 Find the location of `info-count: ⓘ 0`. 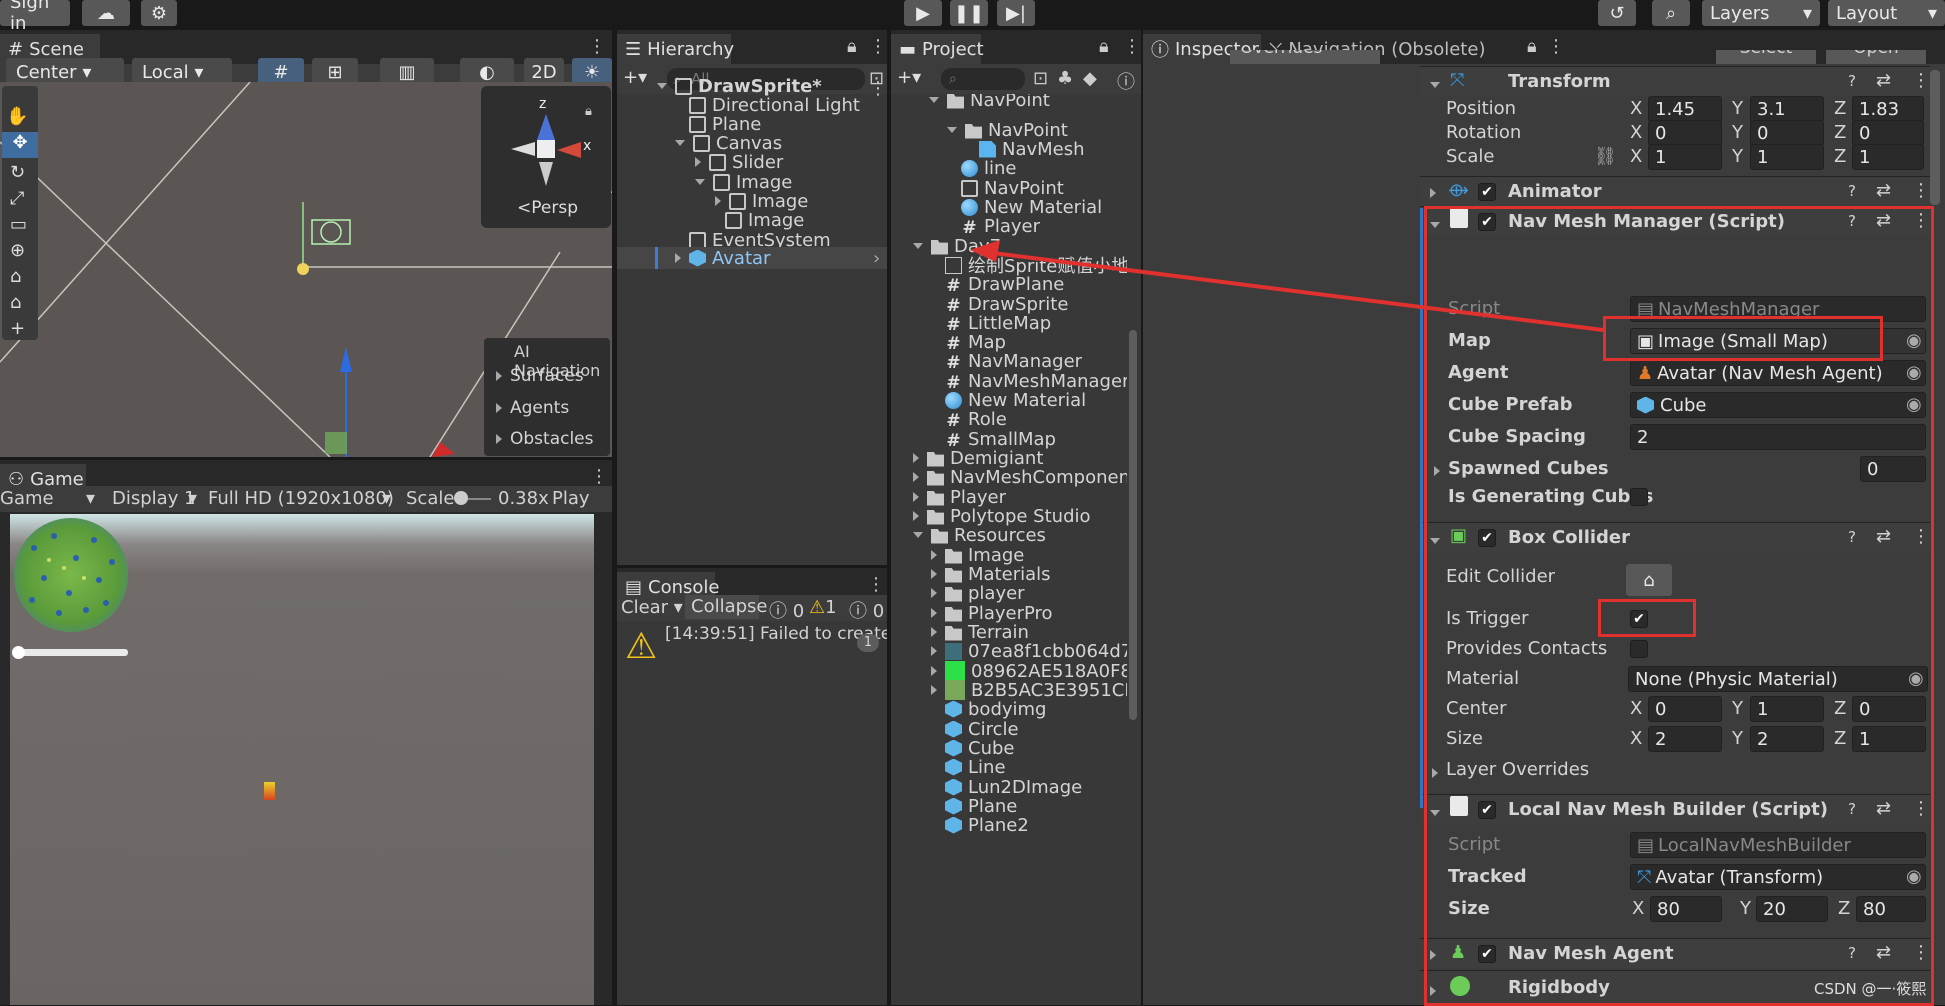

info-count: ⓘ 0 is located at coordinates (786, 610).